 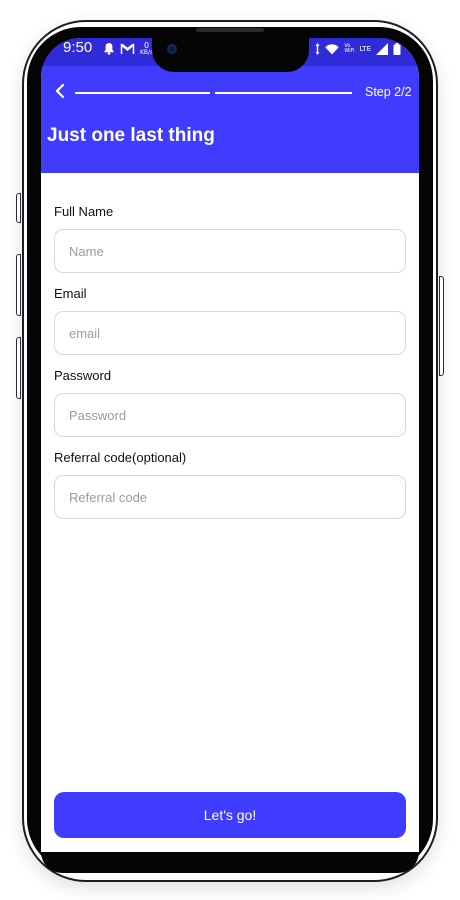 What do you see at coordinates (332, 49) in the screenshot?
I see `wifi-icon` at bounding box center [332, 49].